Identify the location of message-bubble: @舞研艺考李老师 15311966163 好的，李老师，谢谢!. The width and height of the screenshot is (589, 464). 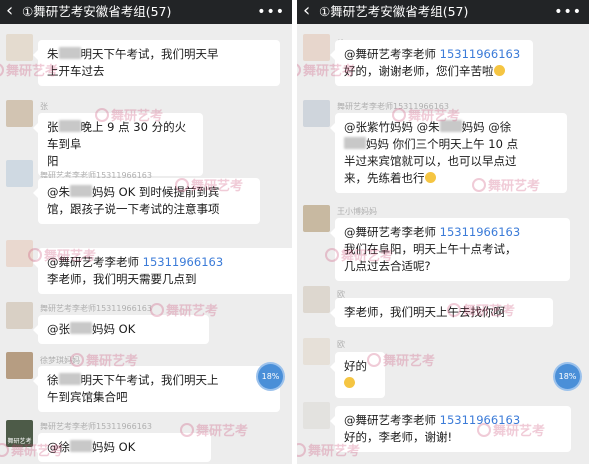
(450, 429).